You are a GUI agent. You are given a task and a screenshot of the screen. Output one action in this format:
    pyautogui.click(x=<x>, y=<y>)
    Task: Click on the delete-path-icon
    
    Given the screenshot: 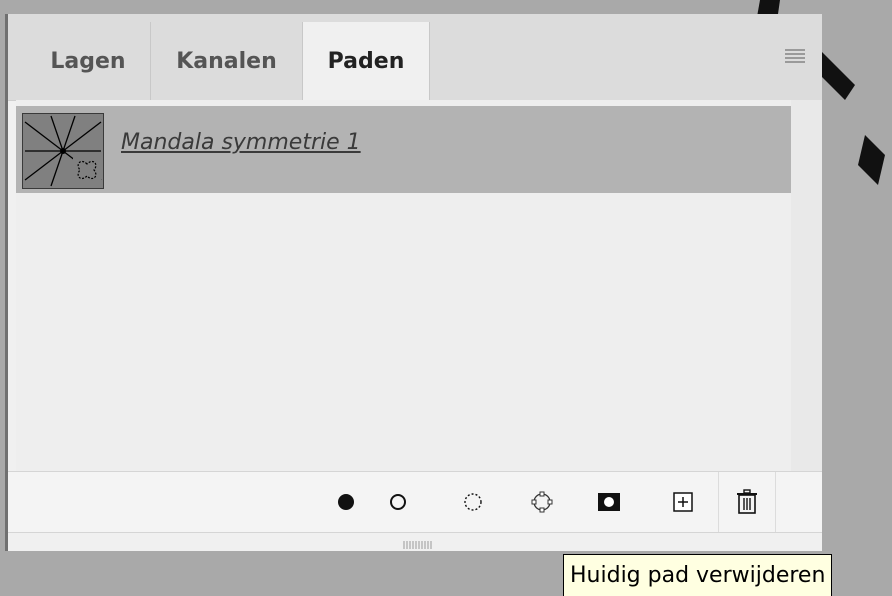 What is the action you would take?
    pyautogui.click(x=747, y=501)
    